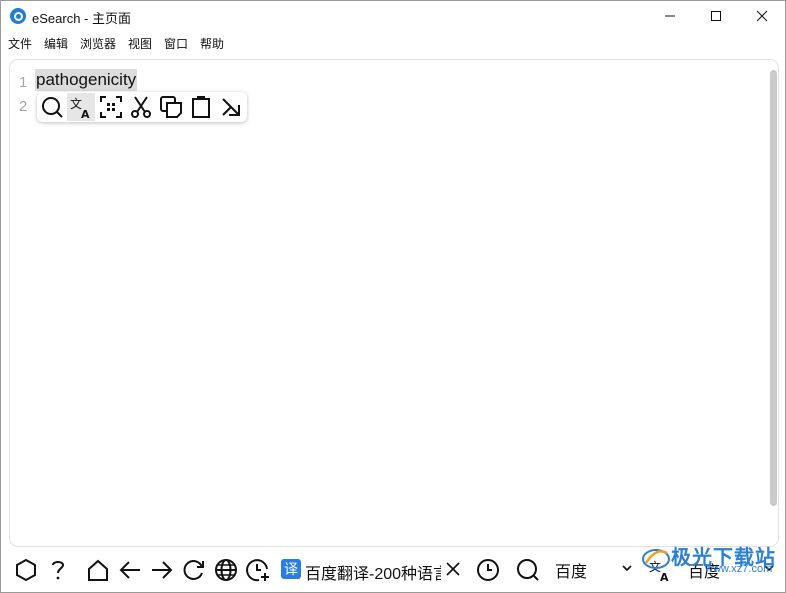  I want to click on globe-icon, so click(226, 570).